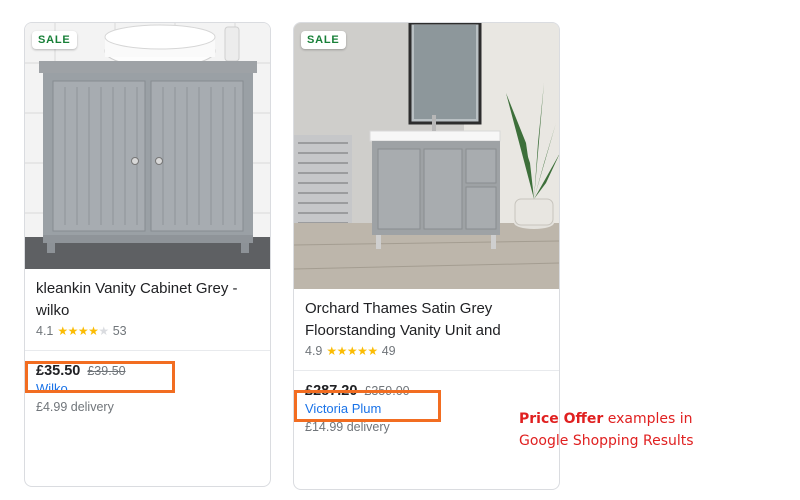 The width and height of the screenshot is (800, 500). Describe the element at coordinates (106, 371) in the screenshot. I see `original-price: £39.50` at that location.